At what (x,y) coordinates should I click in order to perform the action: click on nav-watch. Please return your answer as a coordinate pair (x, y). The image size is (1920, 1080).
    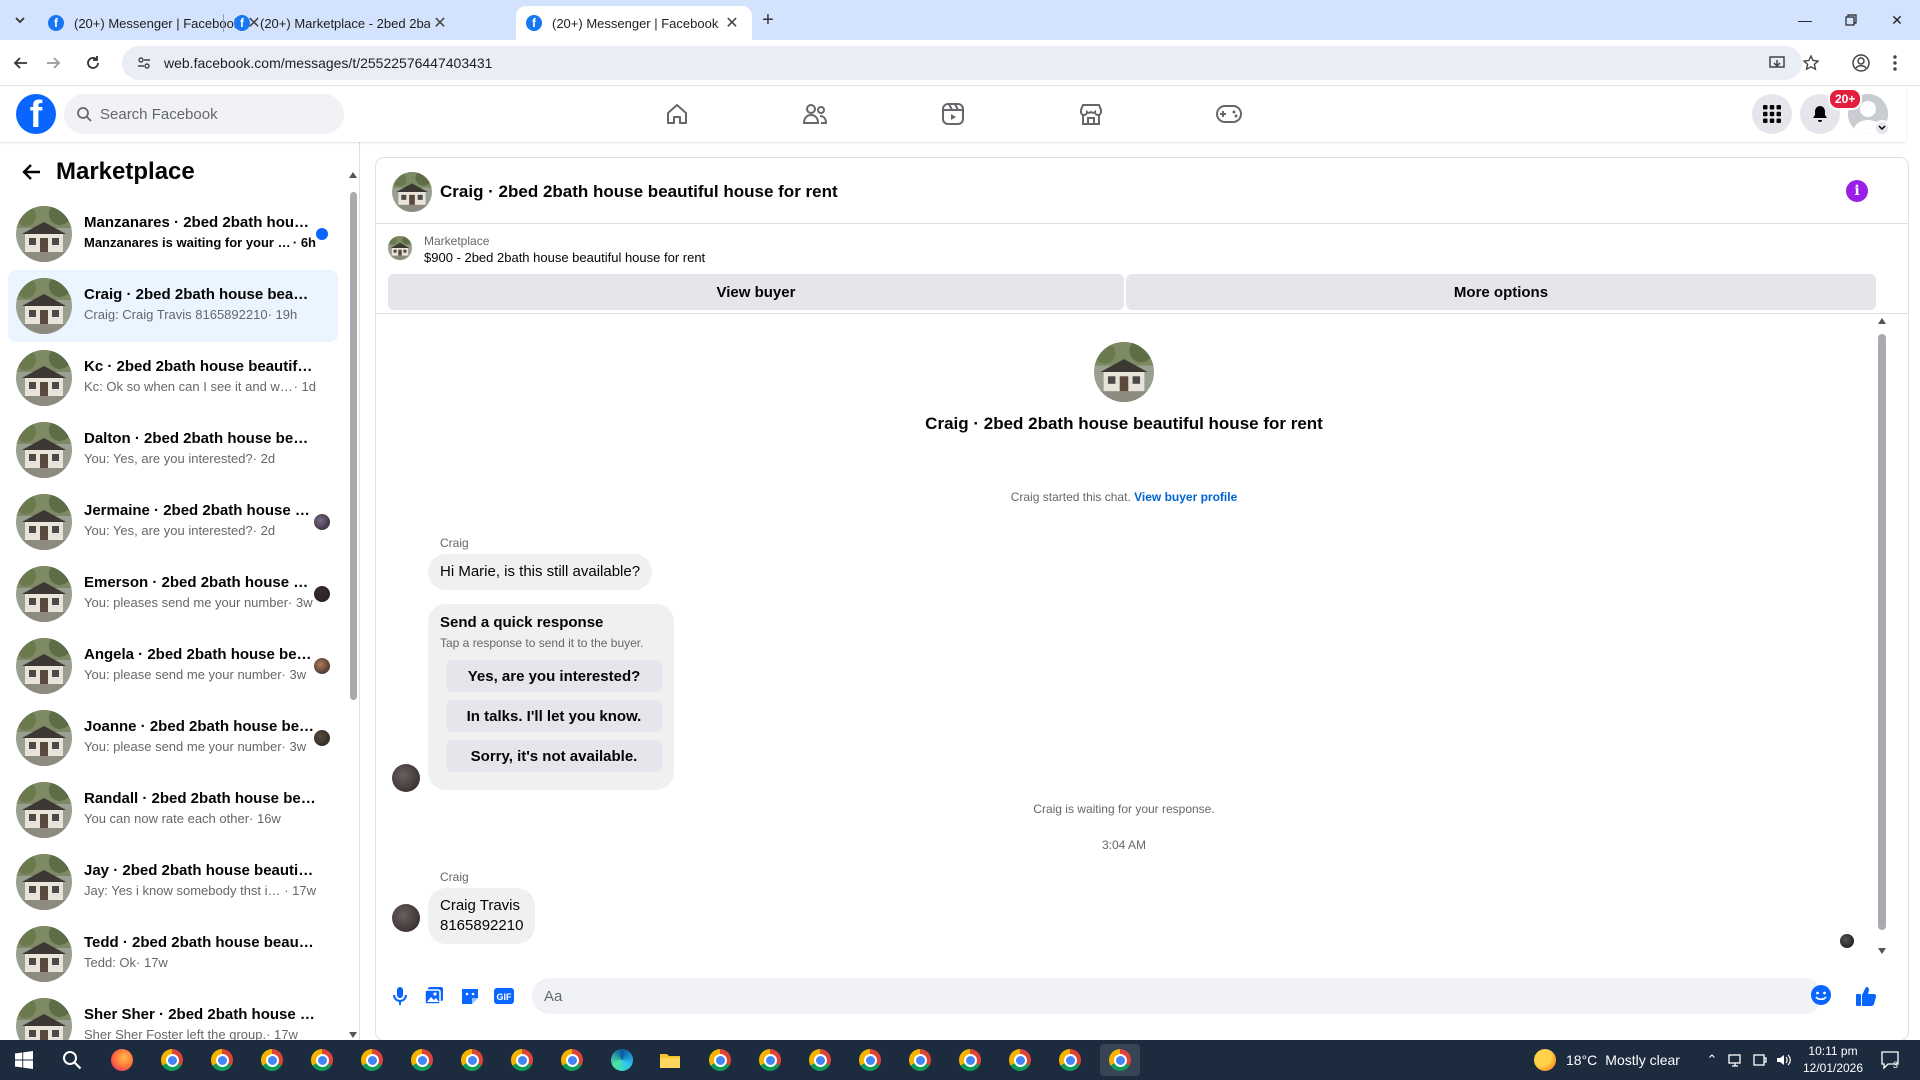
    Looking at the image, I should click on (953, 114).